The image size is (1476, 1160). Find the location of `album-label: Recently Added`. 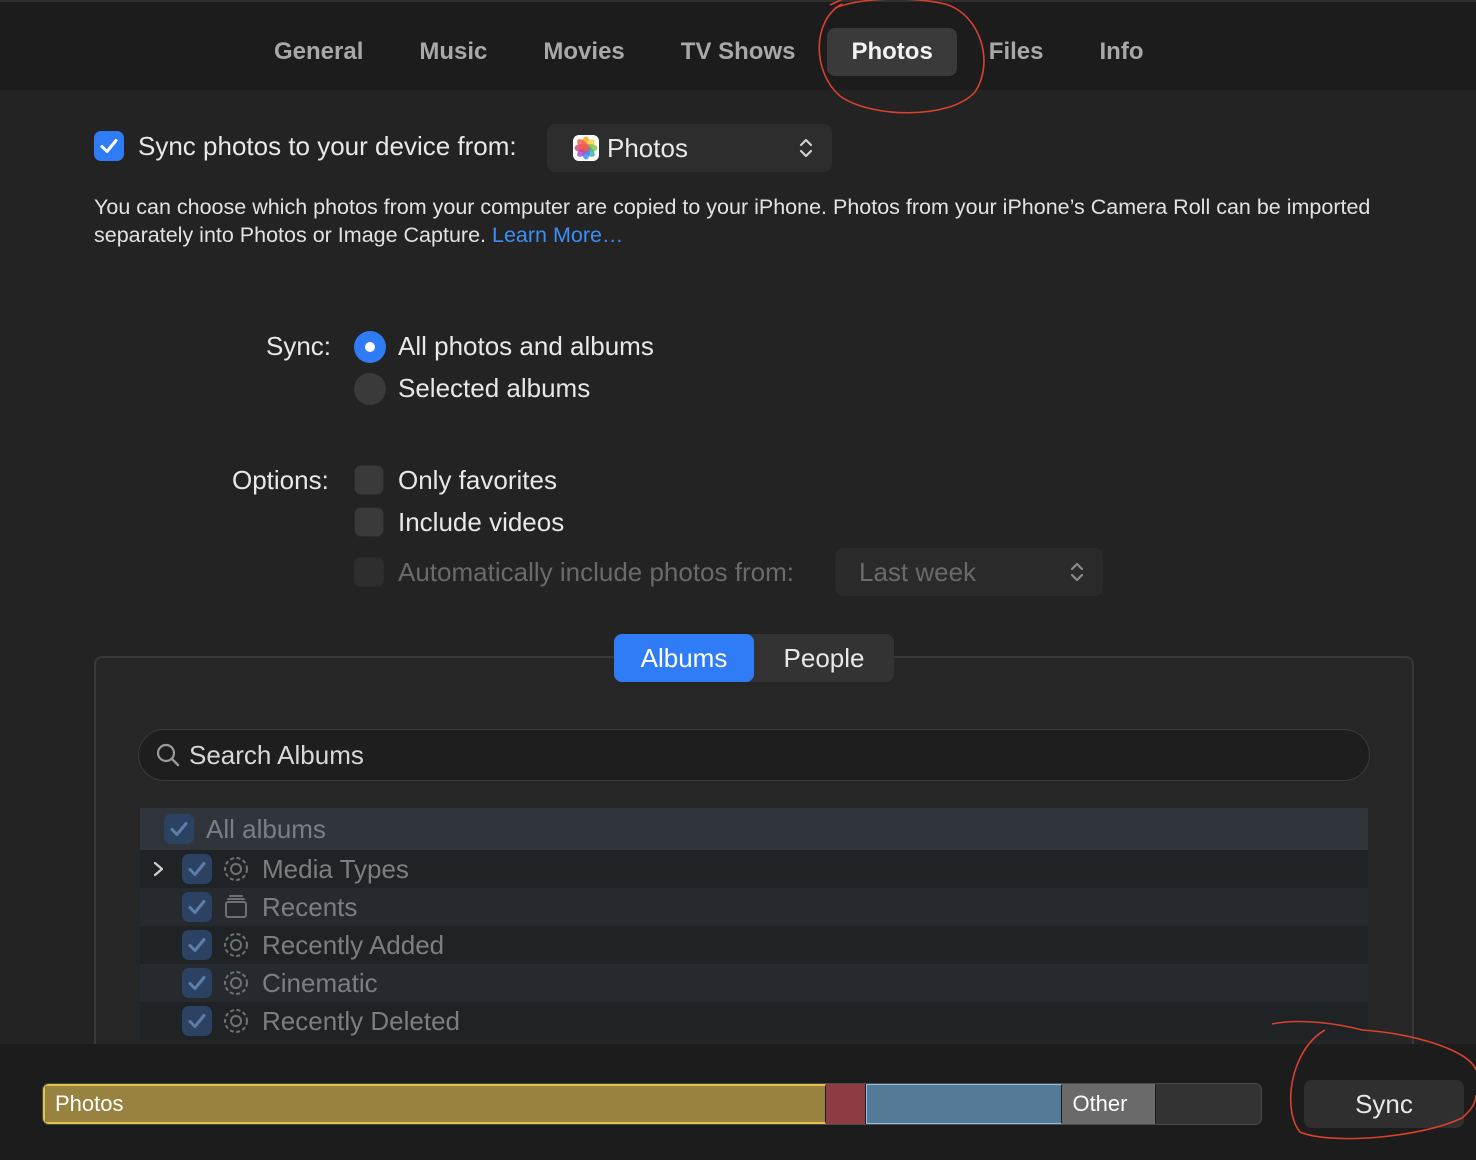

album-label: Recently Added is located at coordinates (353, 944).